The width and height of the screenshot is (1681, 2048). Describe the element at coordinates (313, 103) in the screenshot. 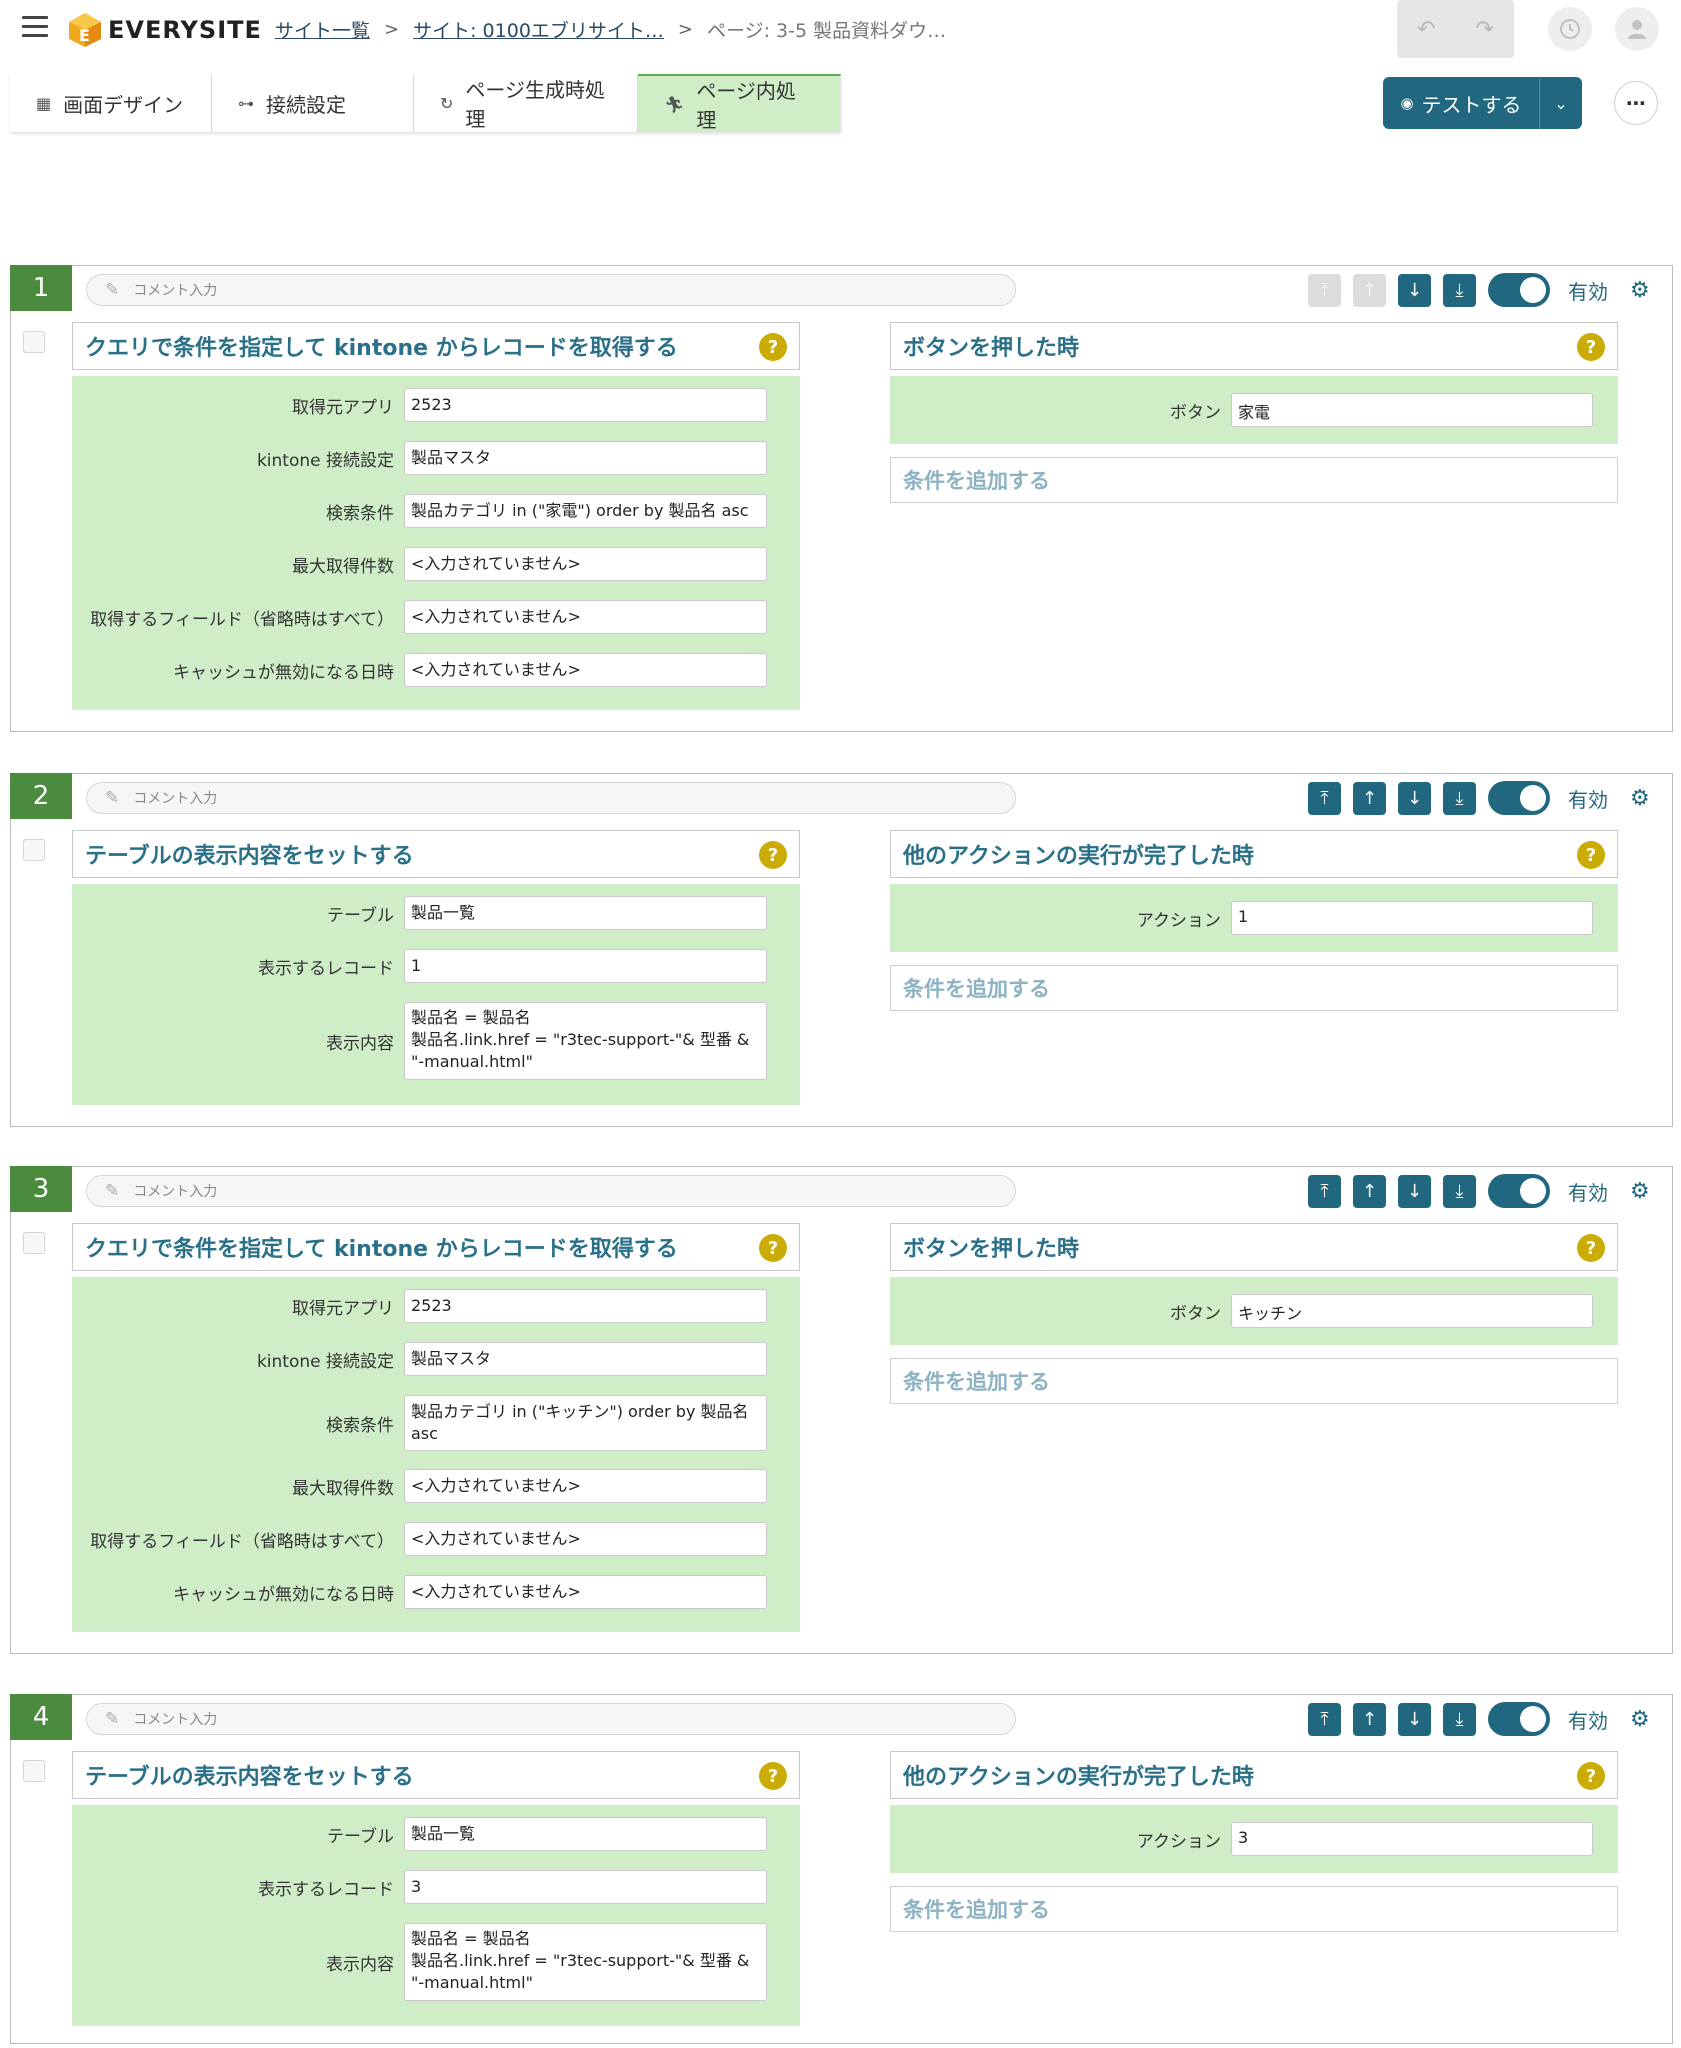

I see `tab-connection-settings: ⊶ 接続設定` at that location.